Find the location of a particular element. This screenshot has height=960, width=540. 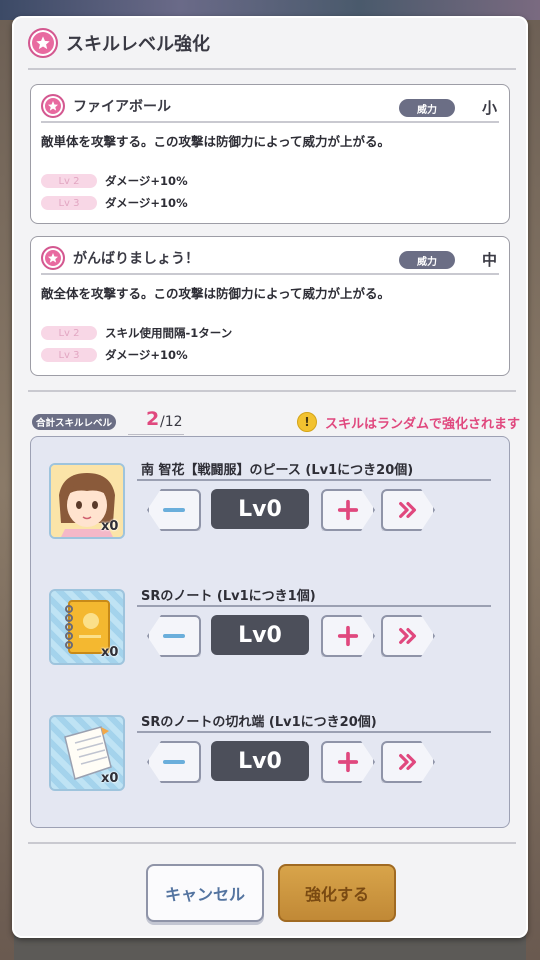

enhance-button: 強化する is located at coordinates (337, 893).